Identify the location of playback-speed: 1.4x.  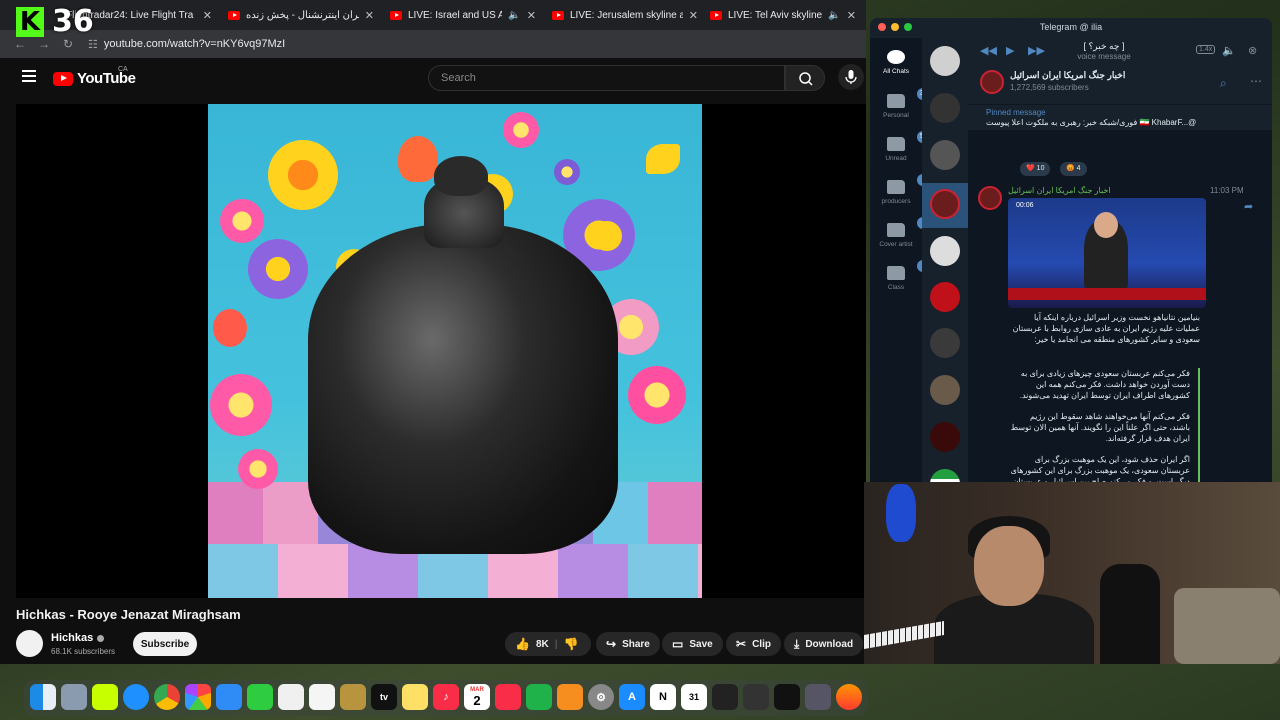
(1206, 49).